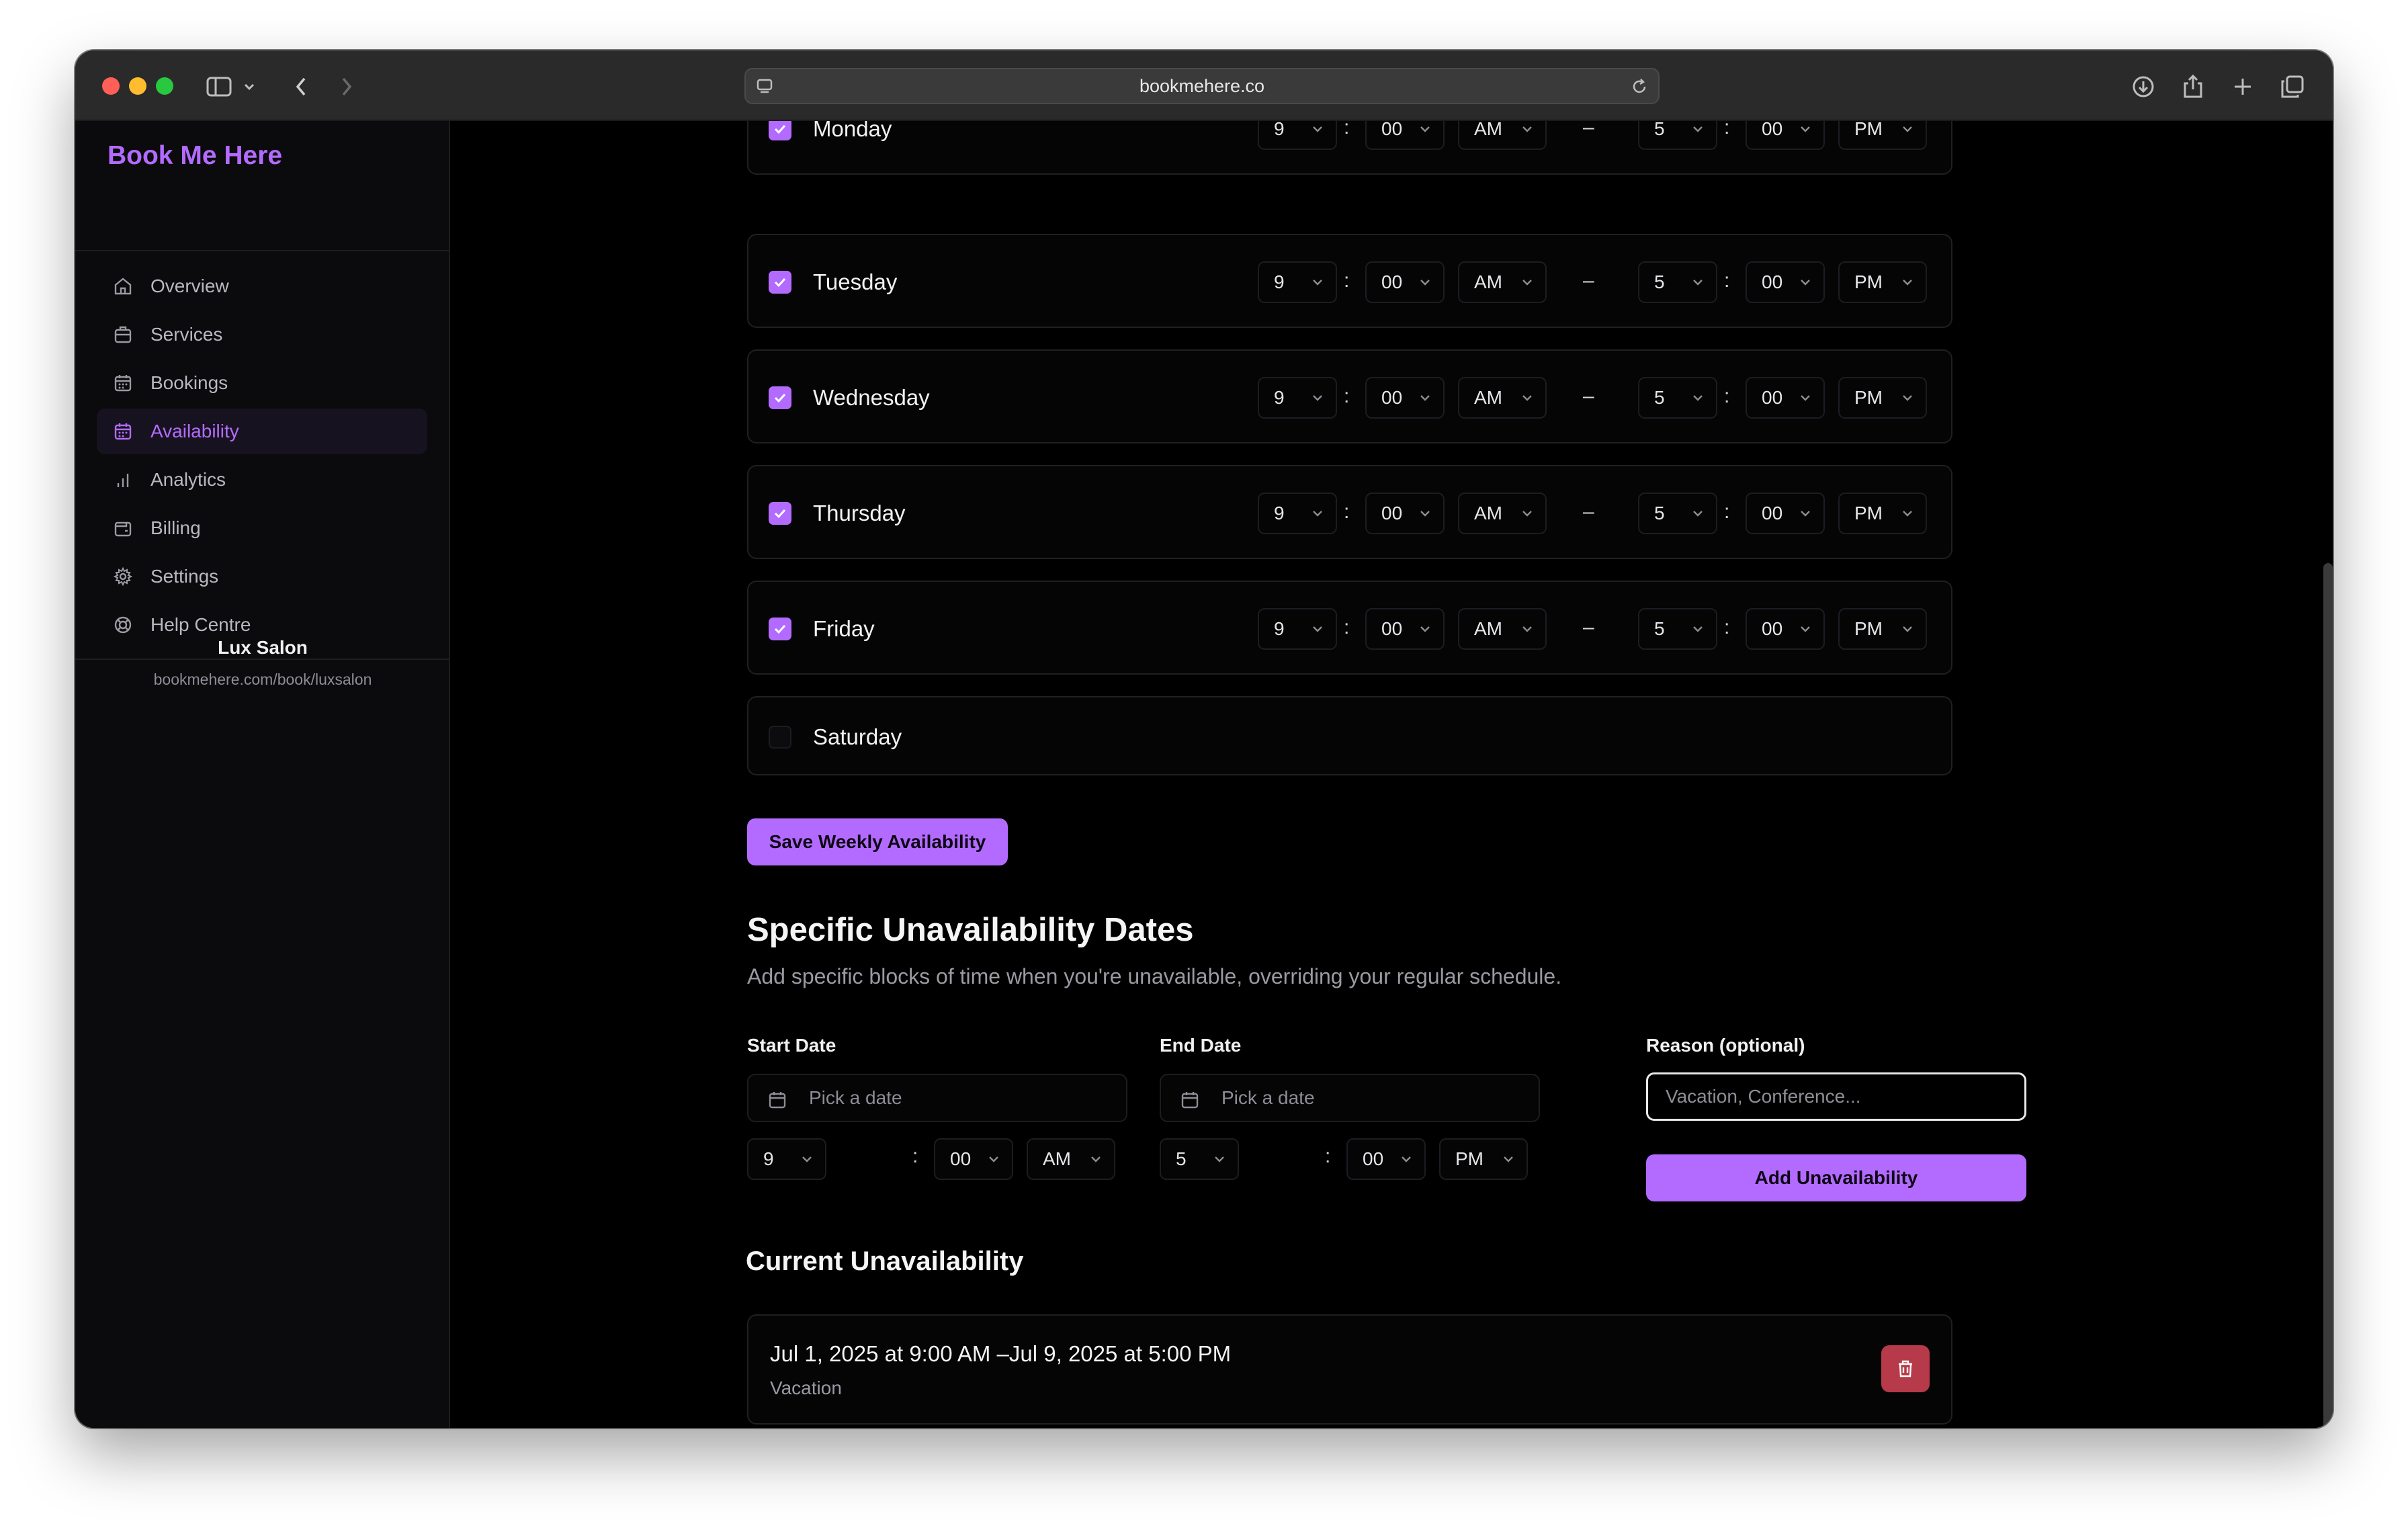  Describe the element at coordinates (262, 334) in the screenshot. I see `sidebar-item-services: Services` at that location.